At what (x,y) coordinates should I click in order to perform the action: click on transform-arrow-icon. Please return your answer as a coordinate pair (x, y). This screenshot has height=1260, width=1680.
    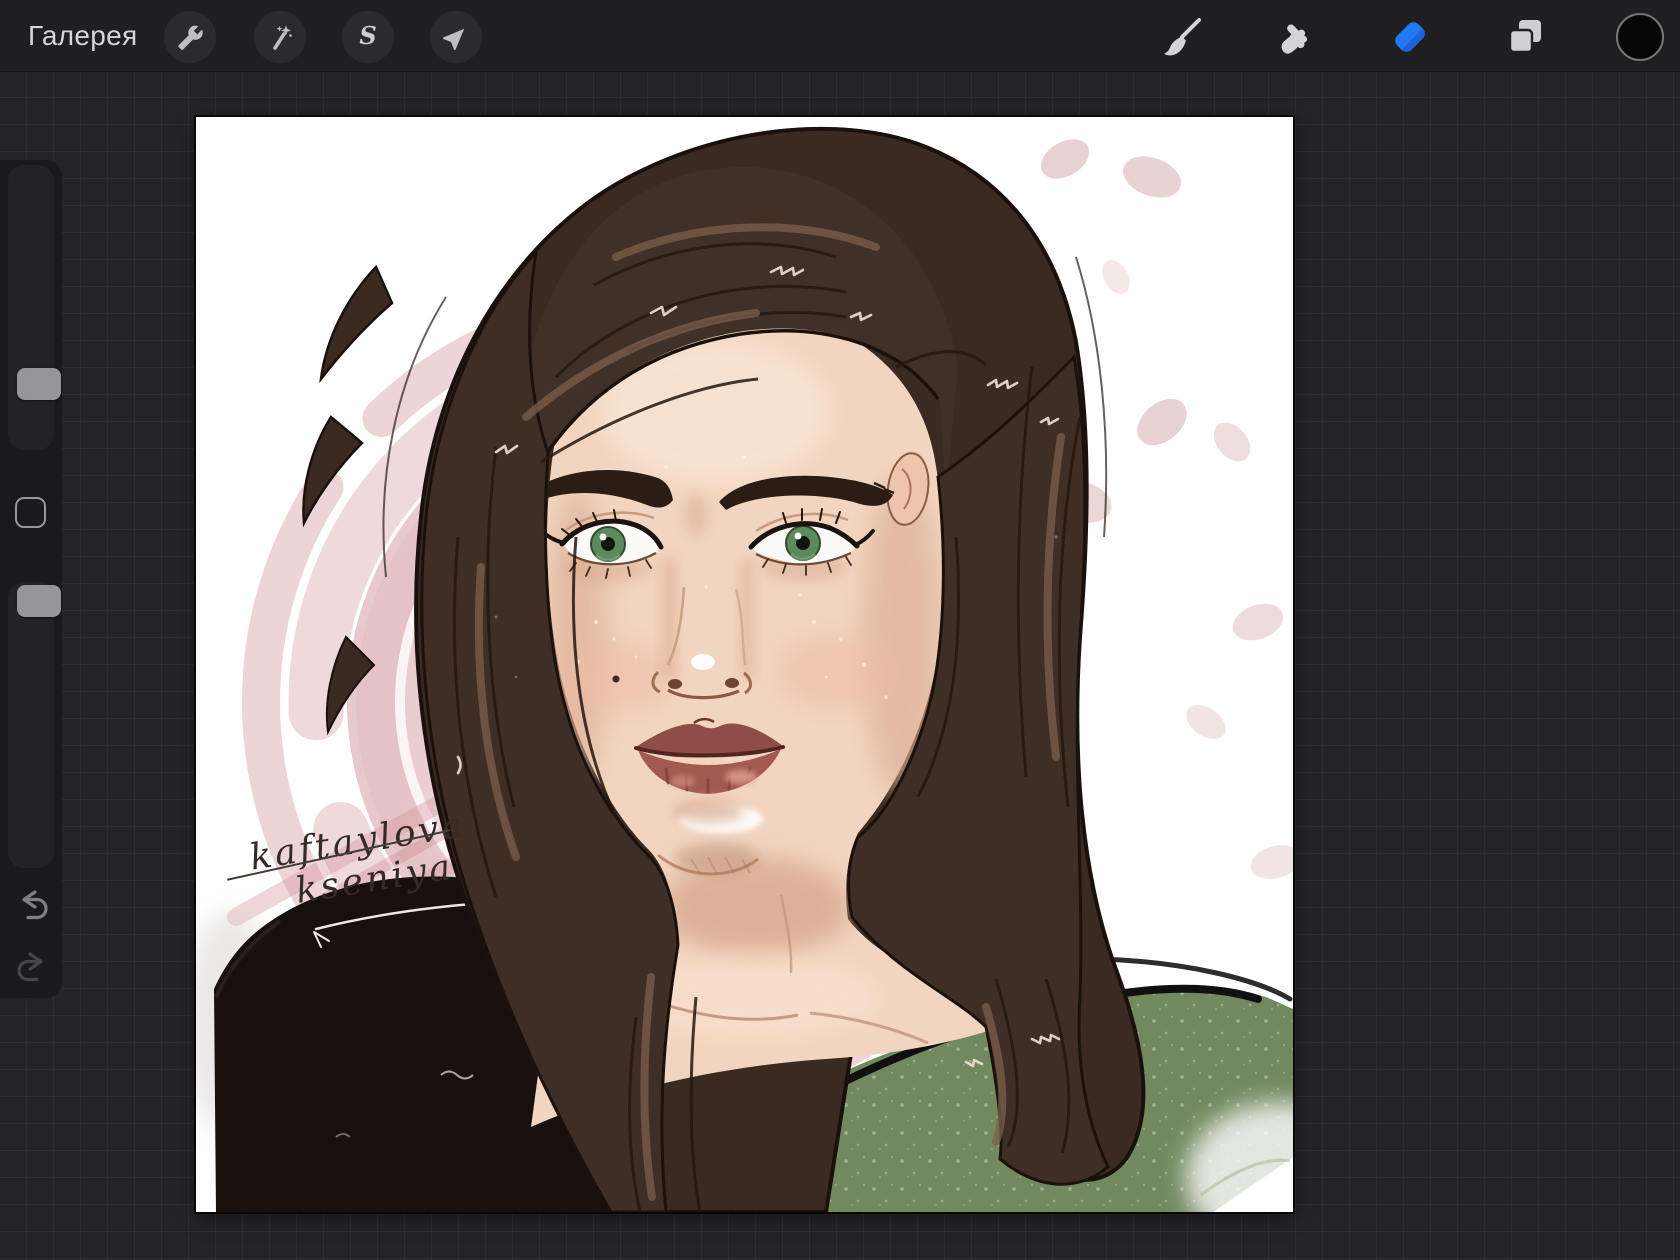
    Looking at the image, I should click on (453, 39).